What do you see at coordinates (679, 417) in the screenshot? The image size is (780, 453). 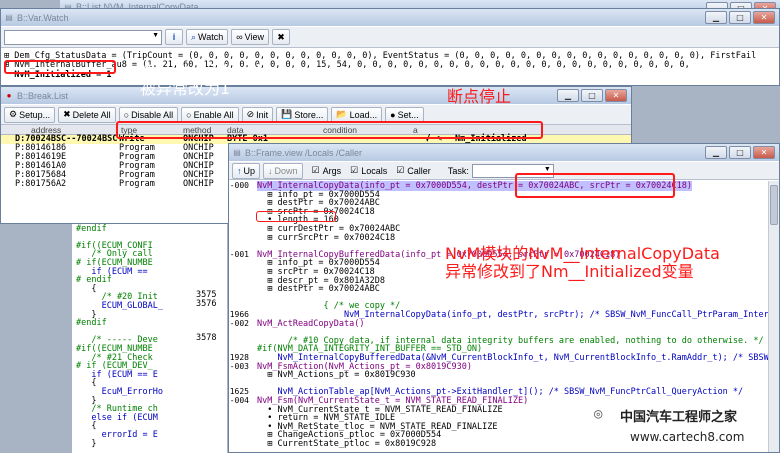 I see `watermark-title: 中国汽车工程师之家` at bounding box center [679, 417].